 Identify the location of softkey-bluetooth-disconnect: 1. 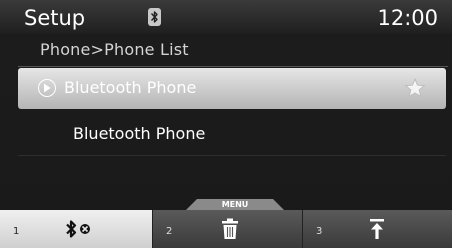
(76, 229).